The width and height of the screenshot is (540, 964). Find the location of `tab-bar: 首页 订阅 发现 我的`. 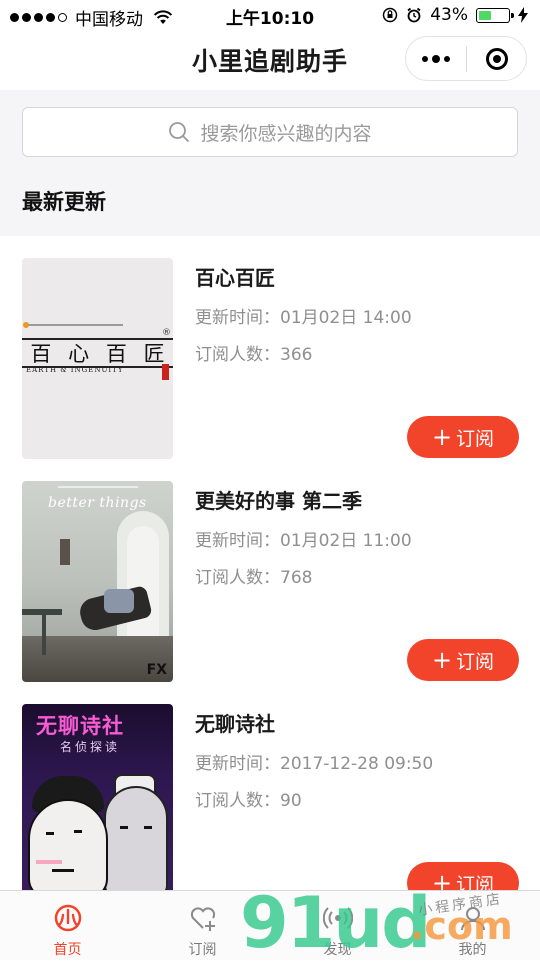

tab-bar: 首页 订阅 发现 我的 is located at coordinates (270, 925).